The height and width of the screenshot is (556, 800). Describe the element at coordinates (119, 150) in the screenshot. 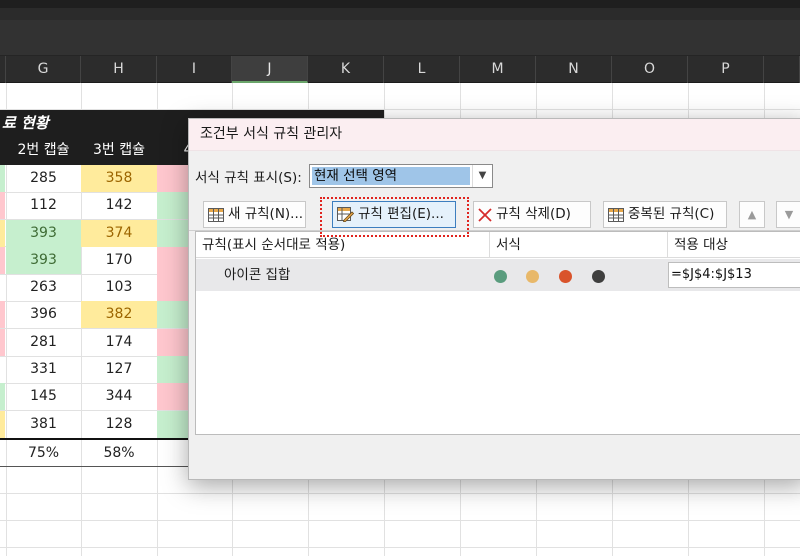

I see `header-capsule-3: 3번 캡슐` at that location.